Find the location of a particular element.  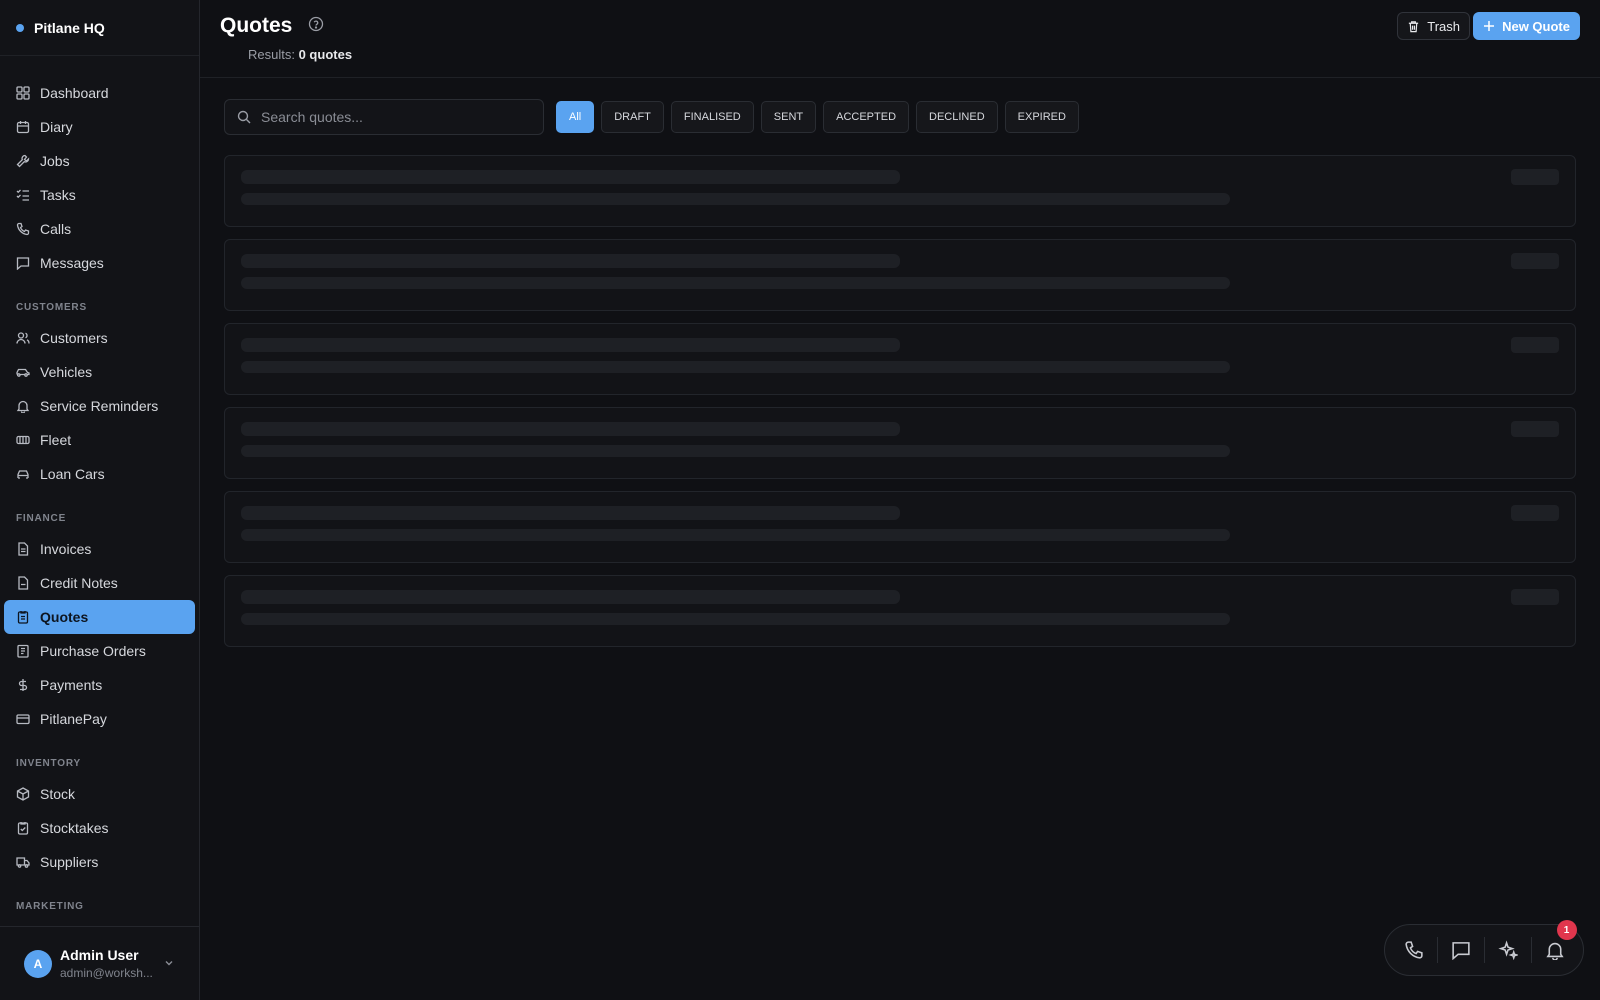

sidebar-item-stocktakes: Stocktakes is located at coordinates (99, 828).